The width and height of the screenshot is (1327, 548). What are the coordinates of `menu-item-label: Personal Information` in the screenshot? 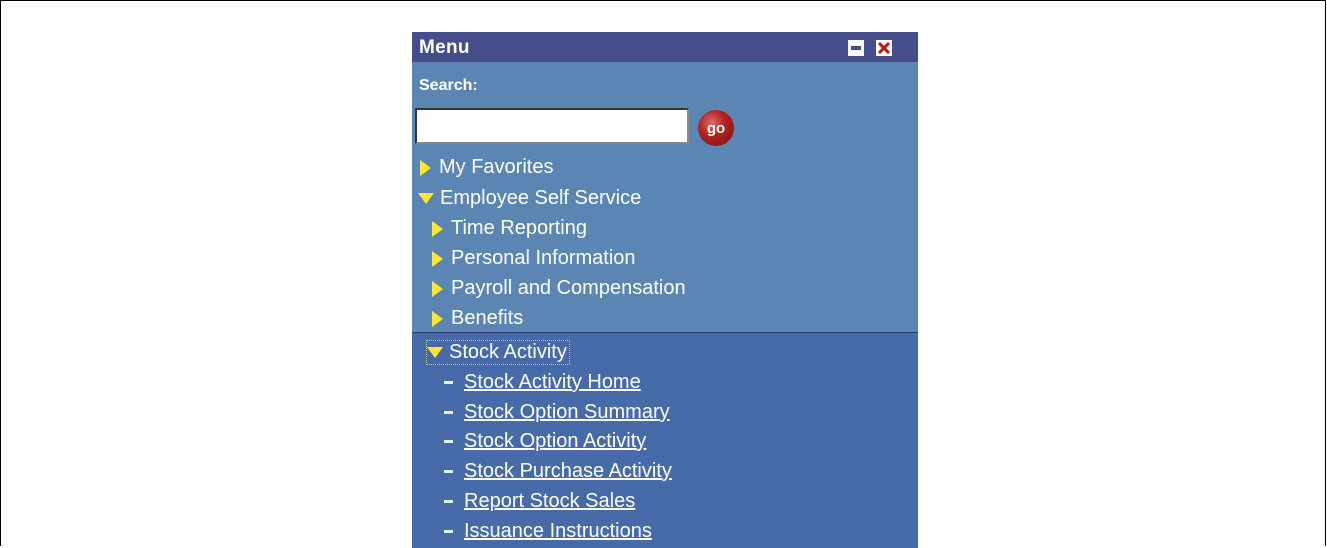 It's located at (543, 258).